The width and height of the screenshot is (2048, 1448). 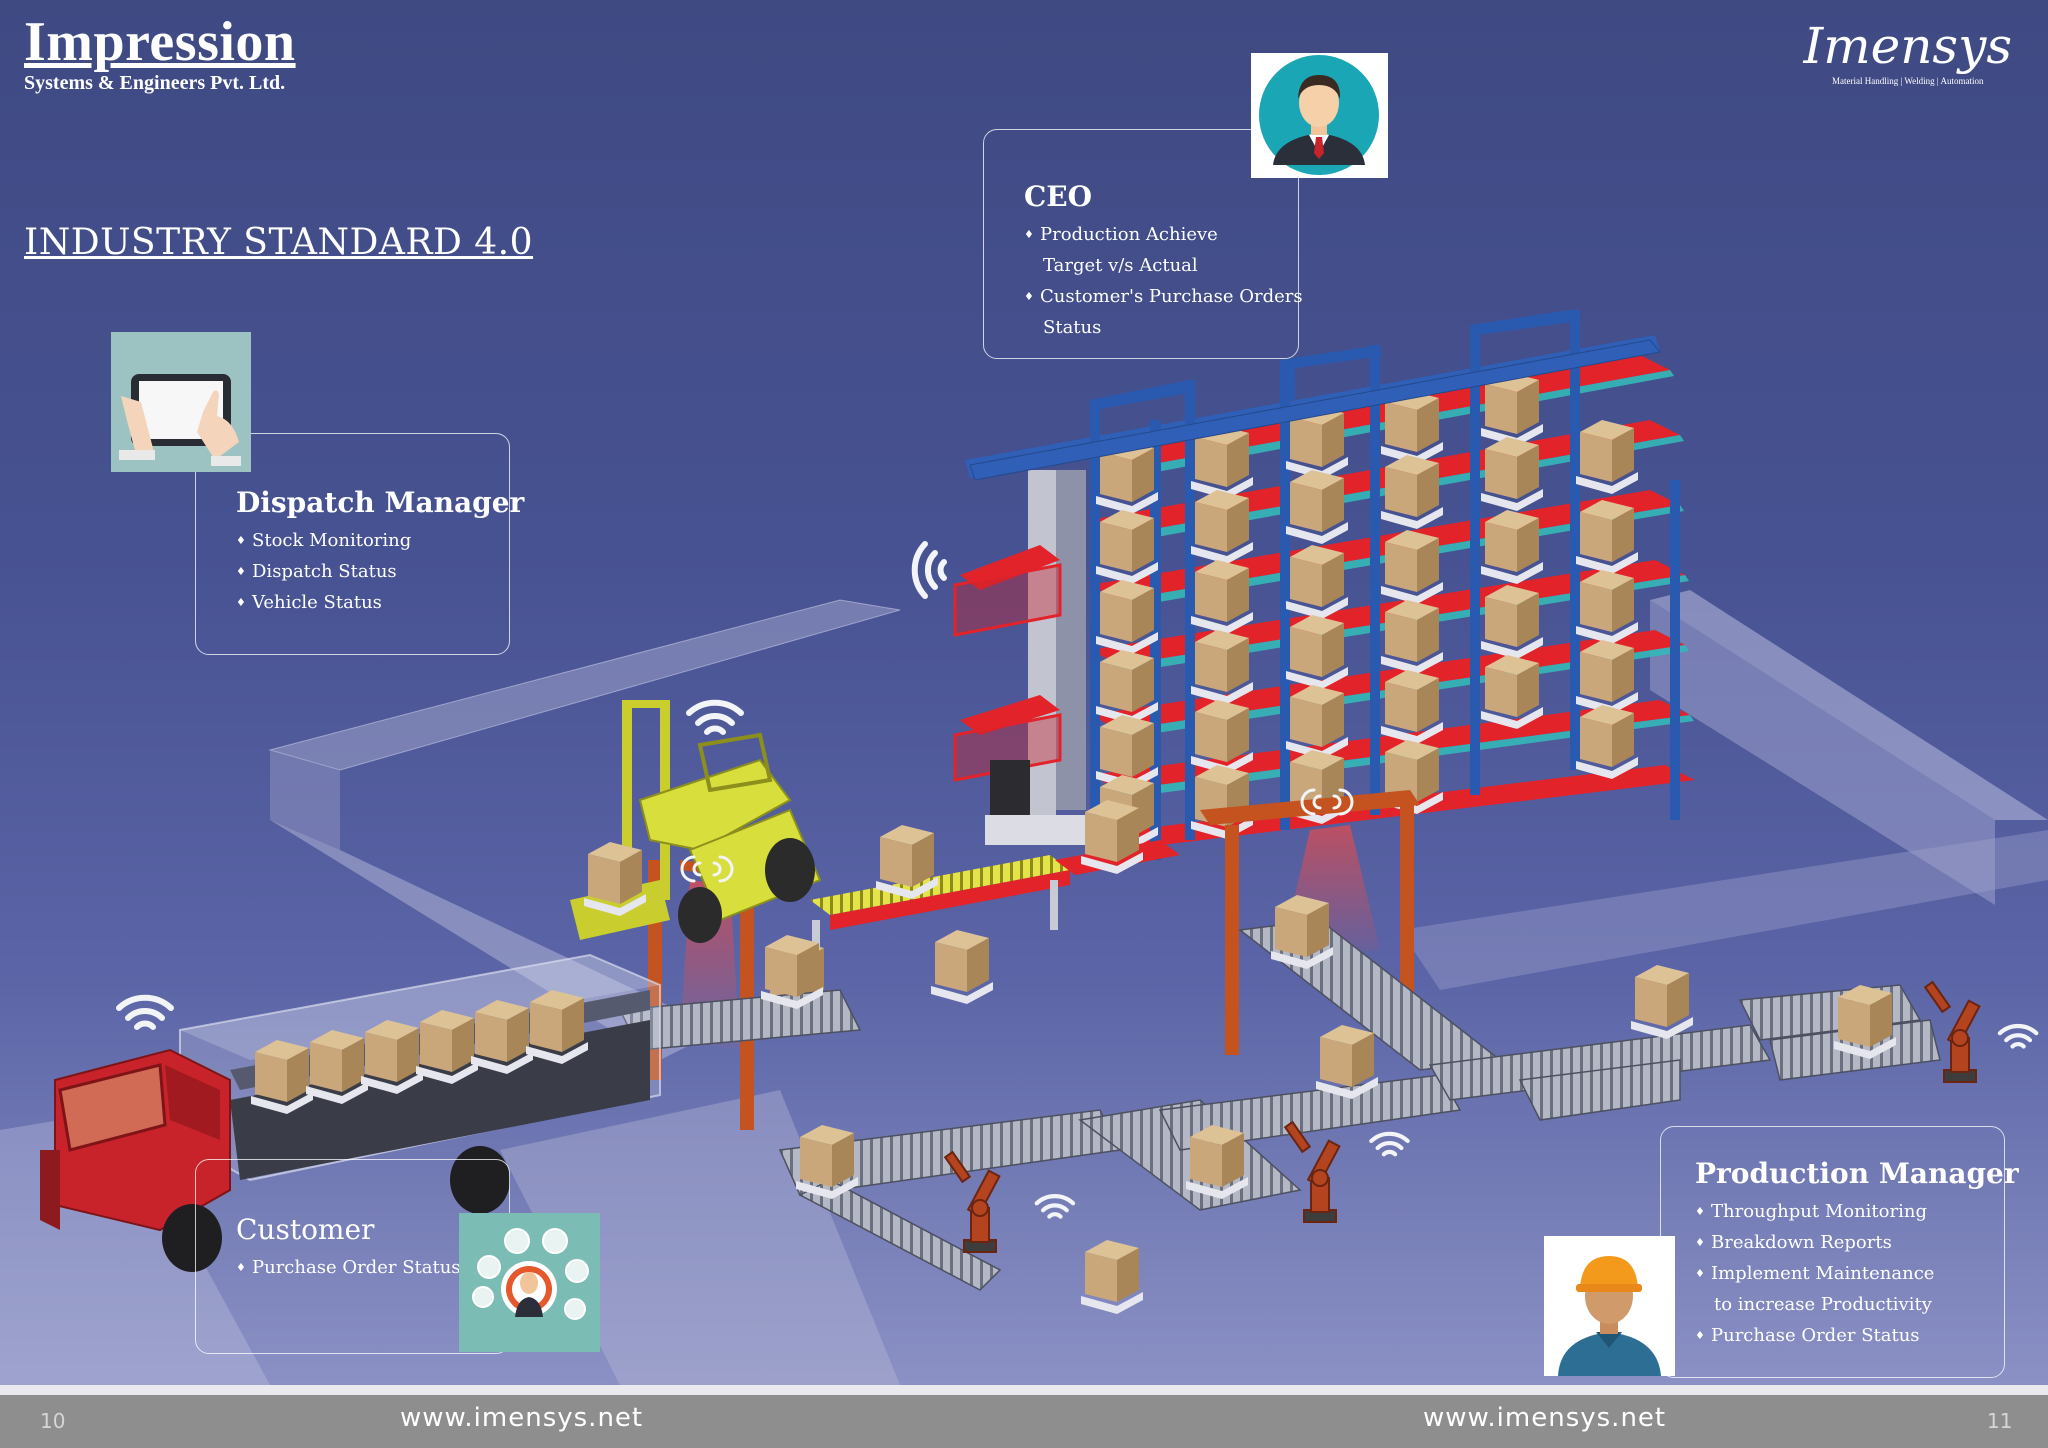 What do you see at coordinates (1163, 250) in the screenshot?
I see `list-item: Production AchieveTarget v/s Actual` at bounding box center [1163, 250].